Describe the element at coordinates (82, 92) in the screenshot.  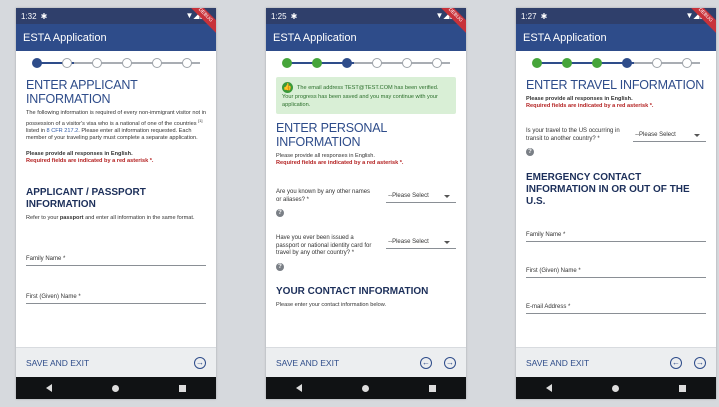
I see `page-title: ENTER APPLICANT INFORMATION` at that location.